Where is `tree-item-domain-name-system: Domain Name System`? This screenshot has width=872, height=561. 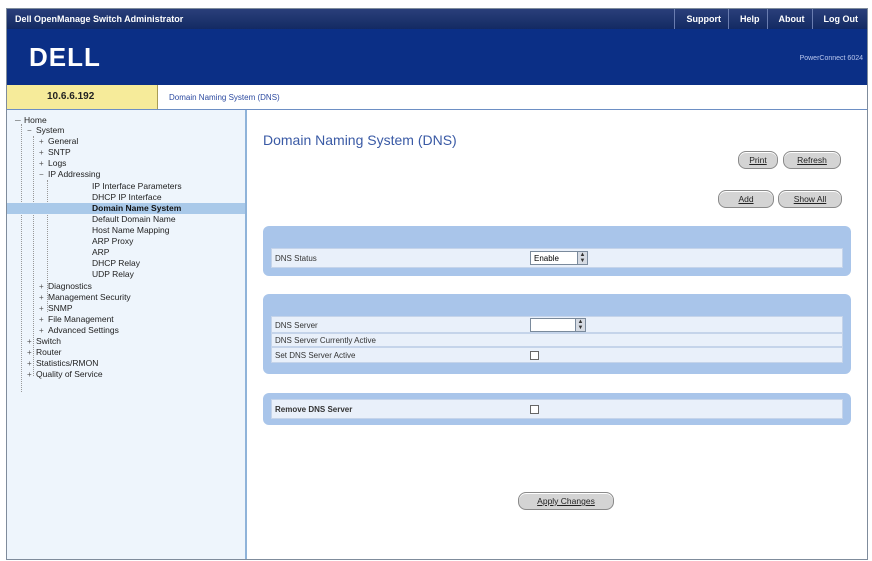 tree-item-domain-name-system: Domain Name System is located at coordinates (126, 208).